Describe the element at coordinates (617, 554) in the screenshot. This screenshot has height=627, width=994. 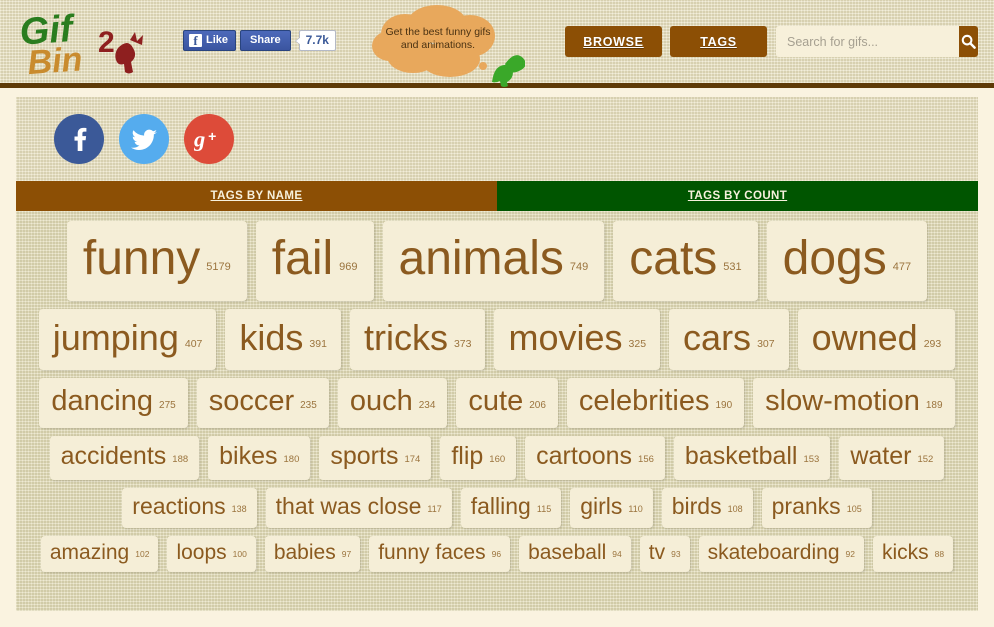
I see `tag-count: 94` at that location.